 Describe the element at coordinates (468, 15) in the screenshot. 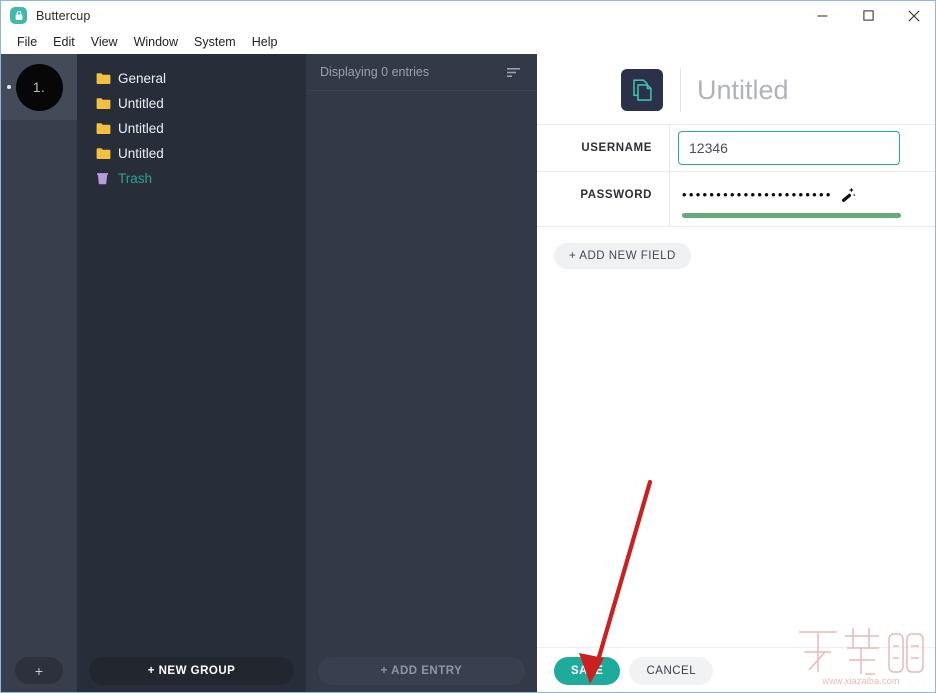

I see `title-bar: Buttercup` at that location.